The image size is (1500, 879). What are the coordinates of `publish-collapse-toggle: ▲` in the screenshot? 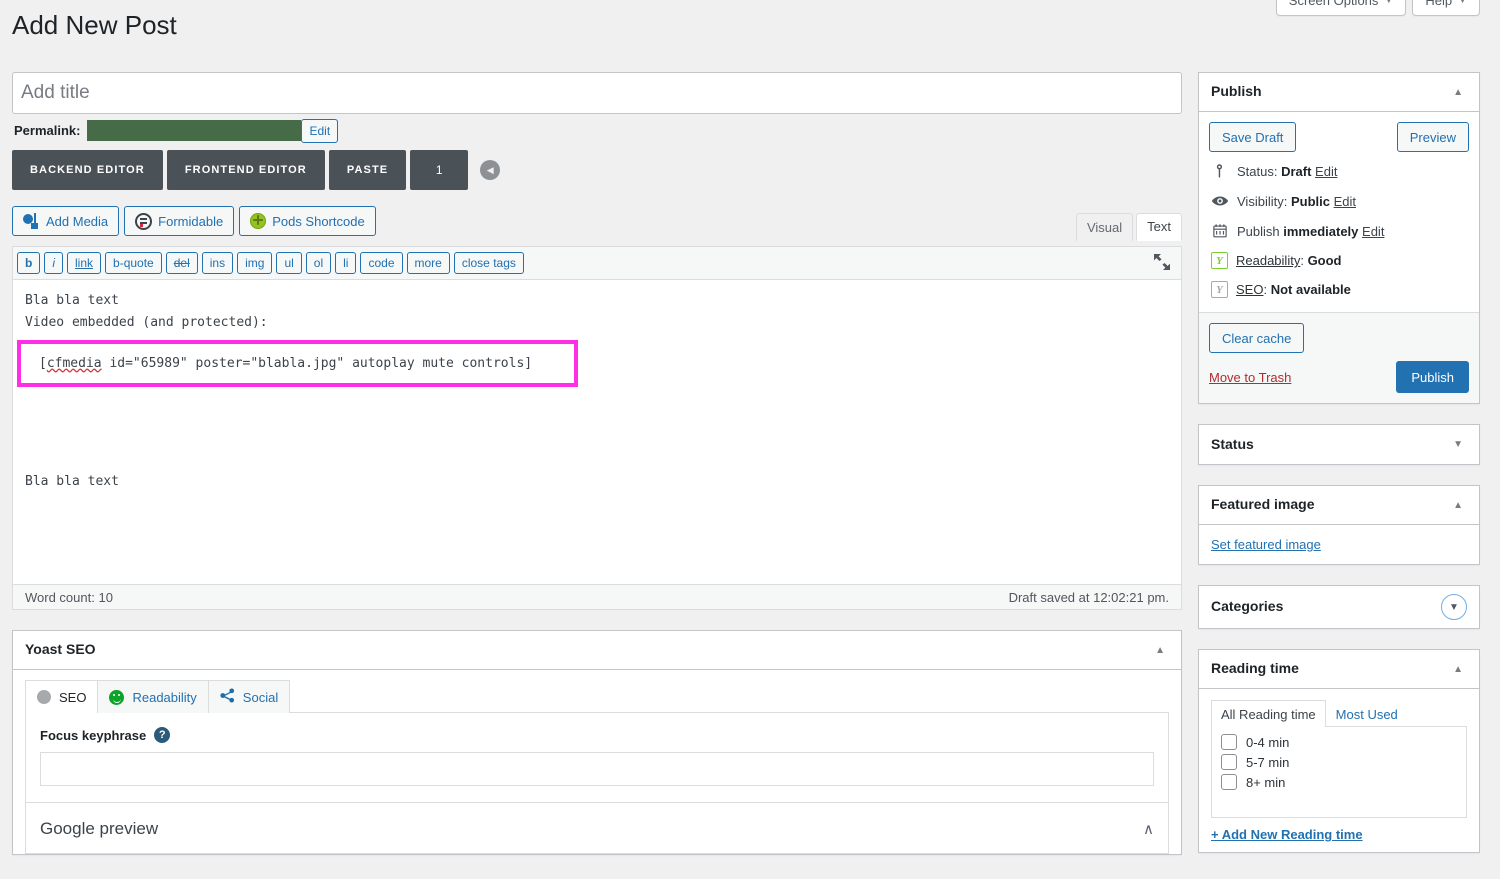 It's located at (1458, 92).